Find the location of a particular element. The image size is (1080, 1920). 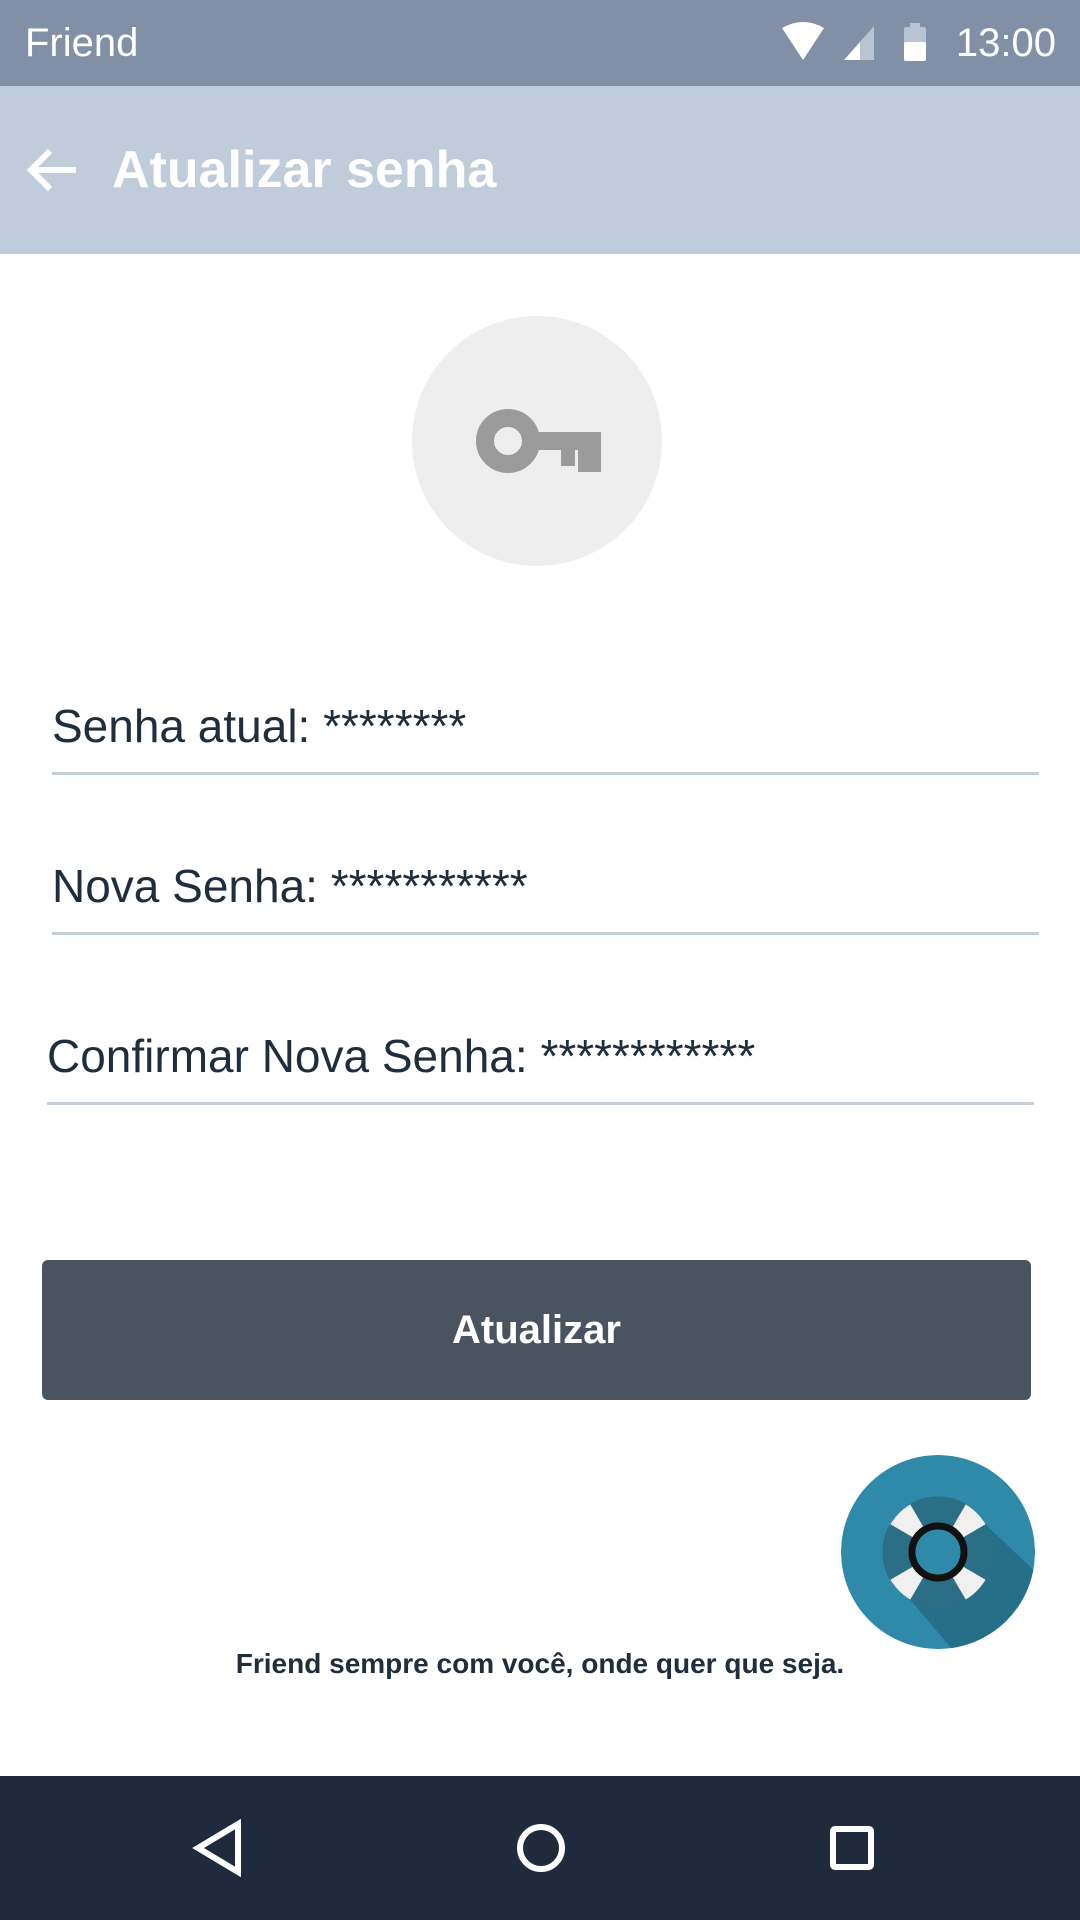

key-icon is located at coordinates (538, 441).